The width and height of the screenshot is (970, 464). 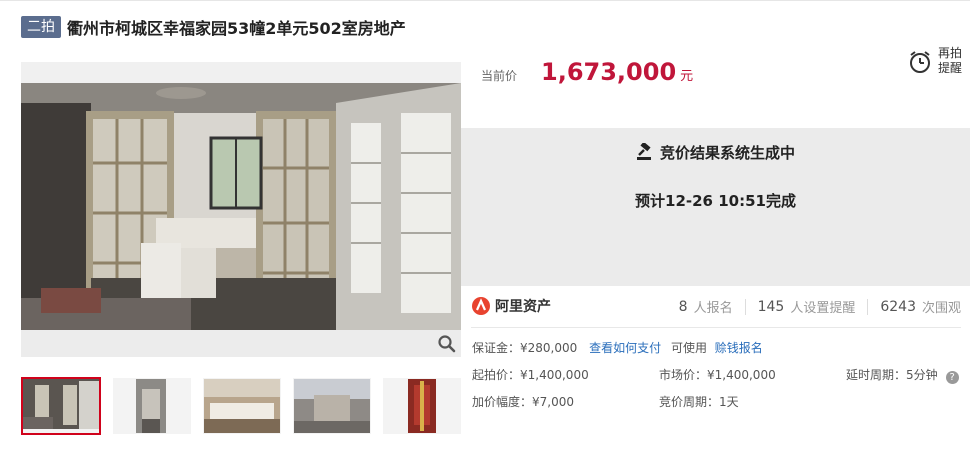 I want to click on reminder-label: 再拍 提醒, so click(x=953, y=61).